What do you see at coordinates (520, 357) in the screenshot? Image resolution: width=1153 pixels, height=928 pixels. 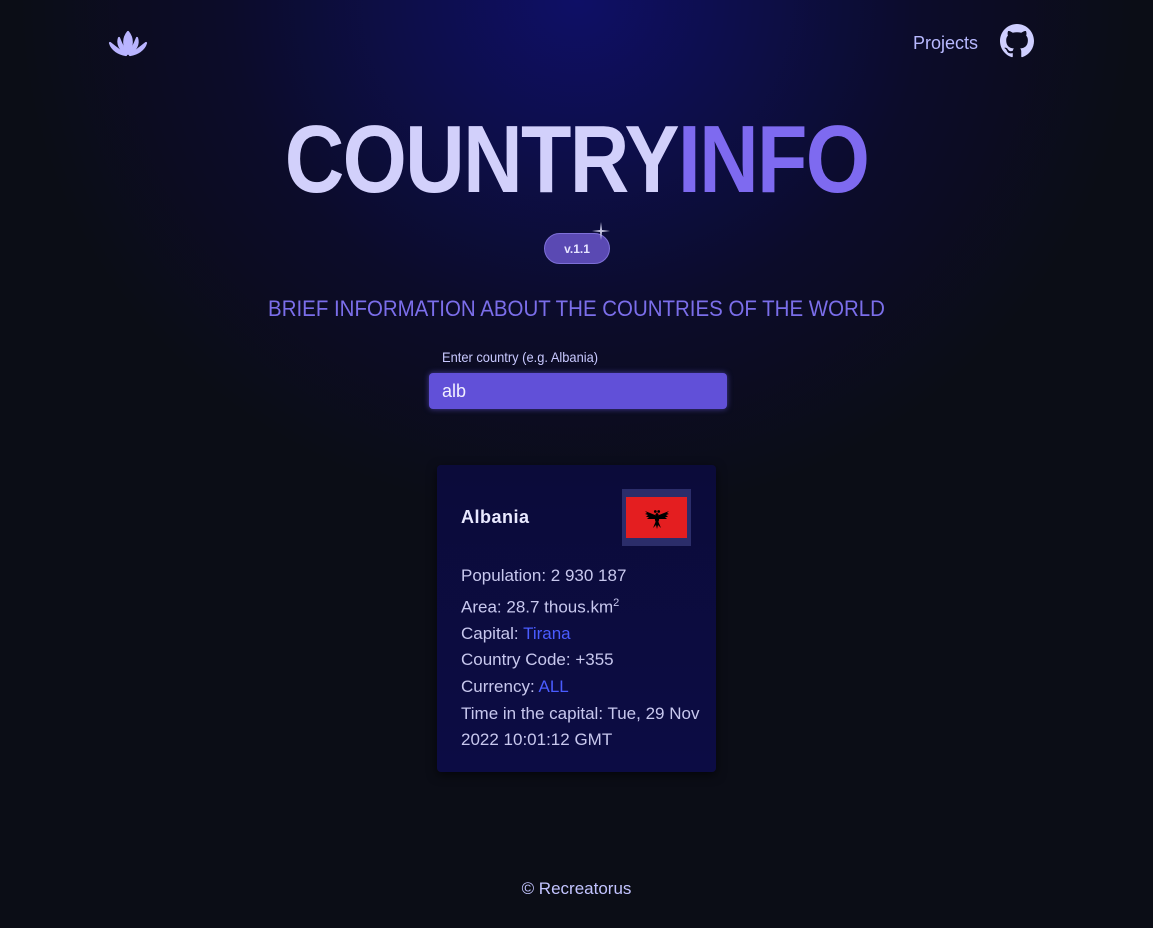 I see `country-input-label: Enter country (e.g. Albania)` at bounding box center [520, 357].